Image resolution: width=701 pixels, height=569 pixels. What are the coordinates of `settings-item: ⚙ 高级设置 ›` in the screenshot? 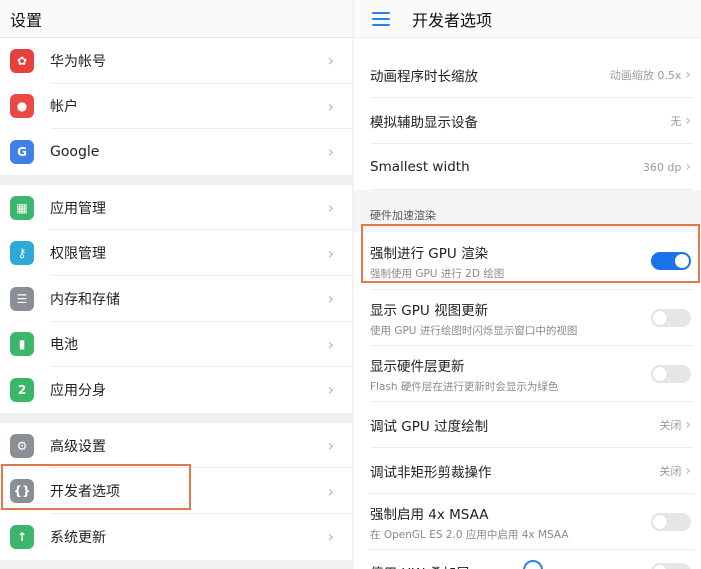 It's located at (176, 446).